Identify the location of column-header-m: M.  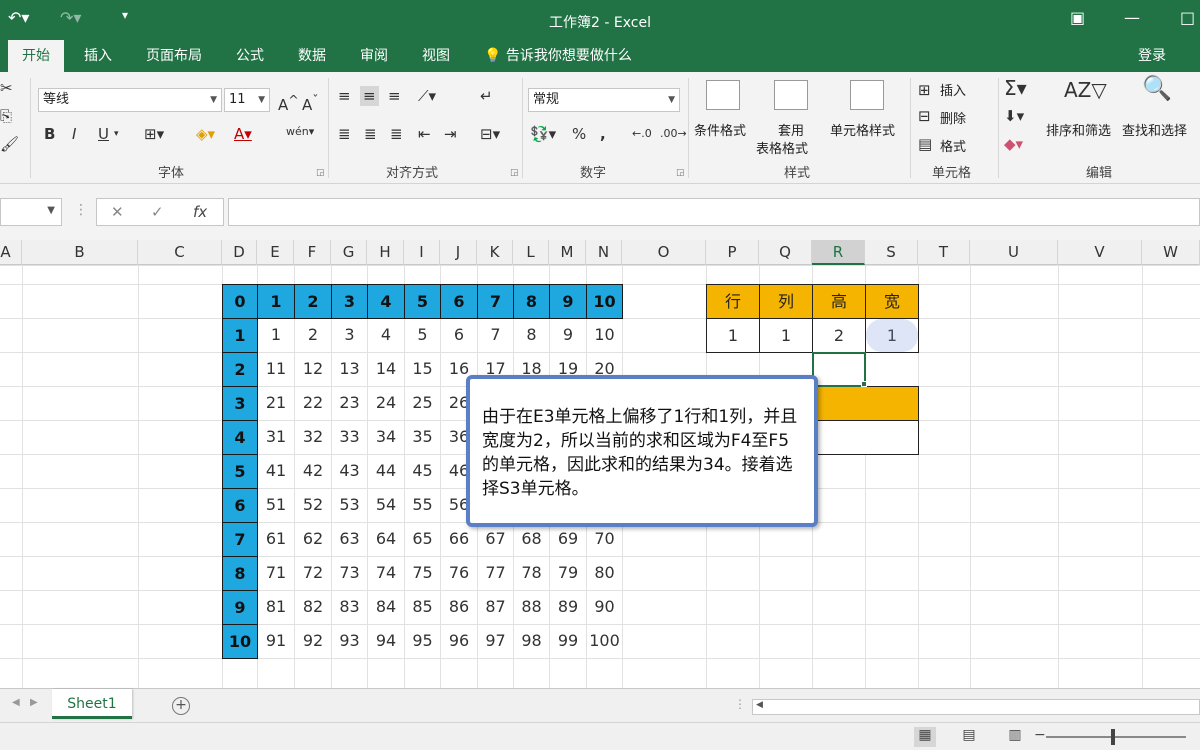
(567, 252).